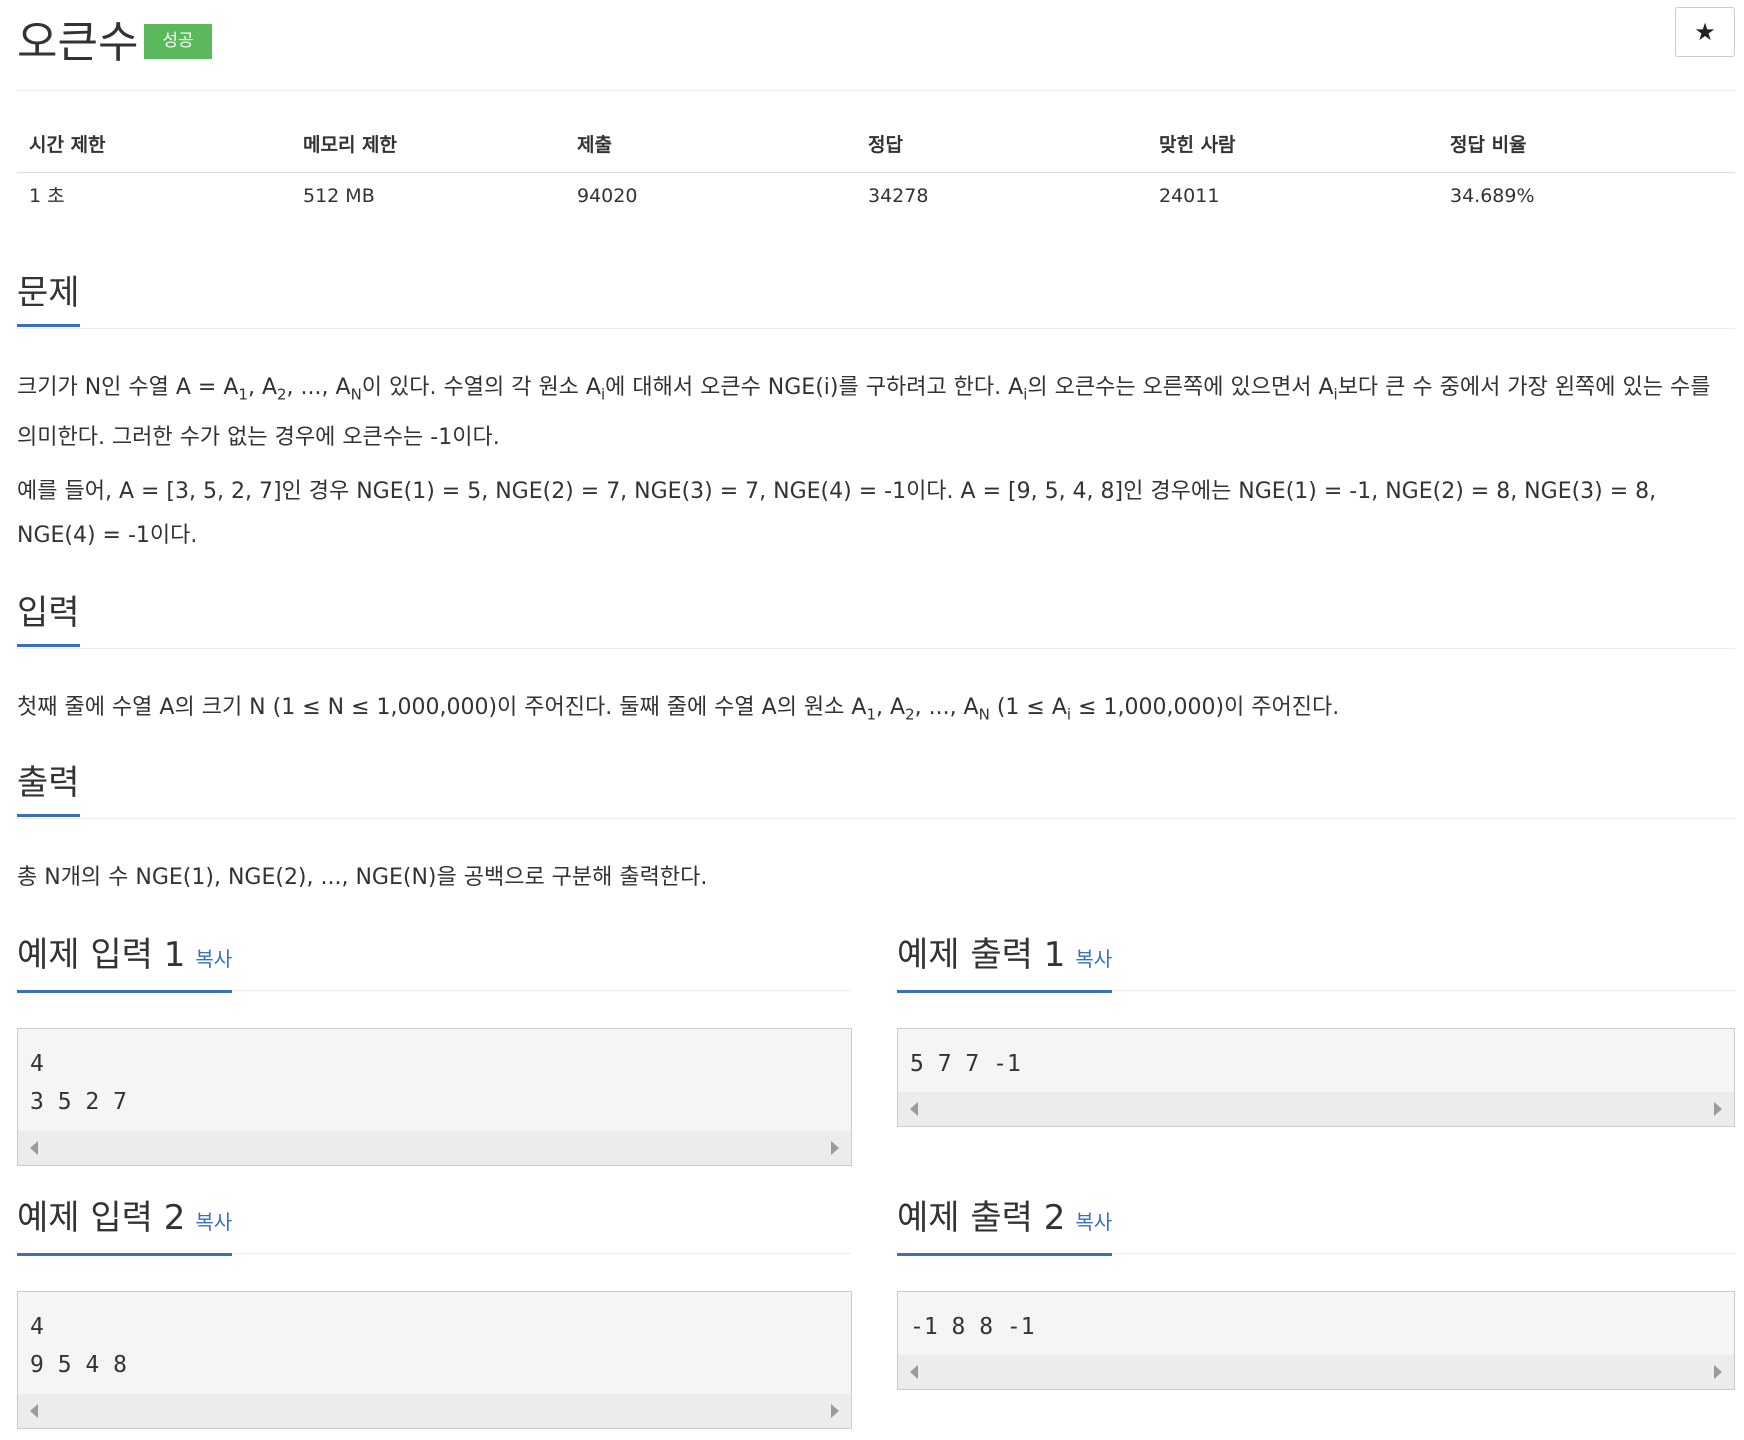 The height and width of the screenshot is (1440, 1744). Describe the element at coordinates (434, 1411) in the screenshot. I see `sample-input-2-scrollbar` at that location.